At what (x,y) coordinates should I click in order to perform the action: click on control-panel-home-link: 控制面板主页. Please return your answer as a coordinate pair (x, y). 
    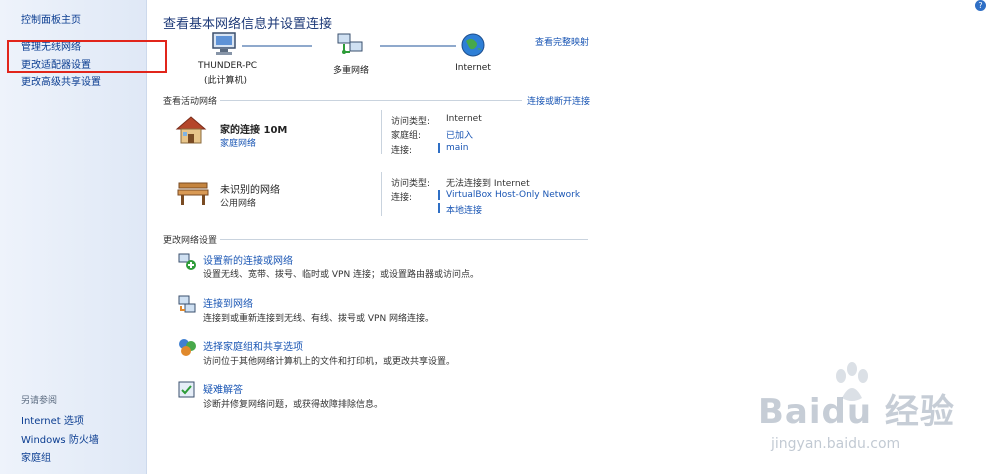
    Looking at the image, I should click on (51, 18).